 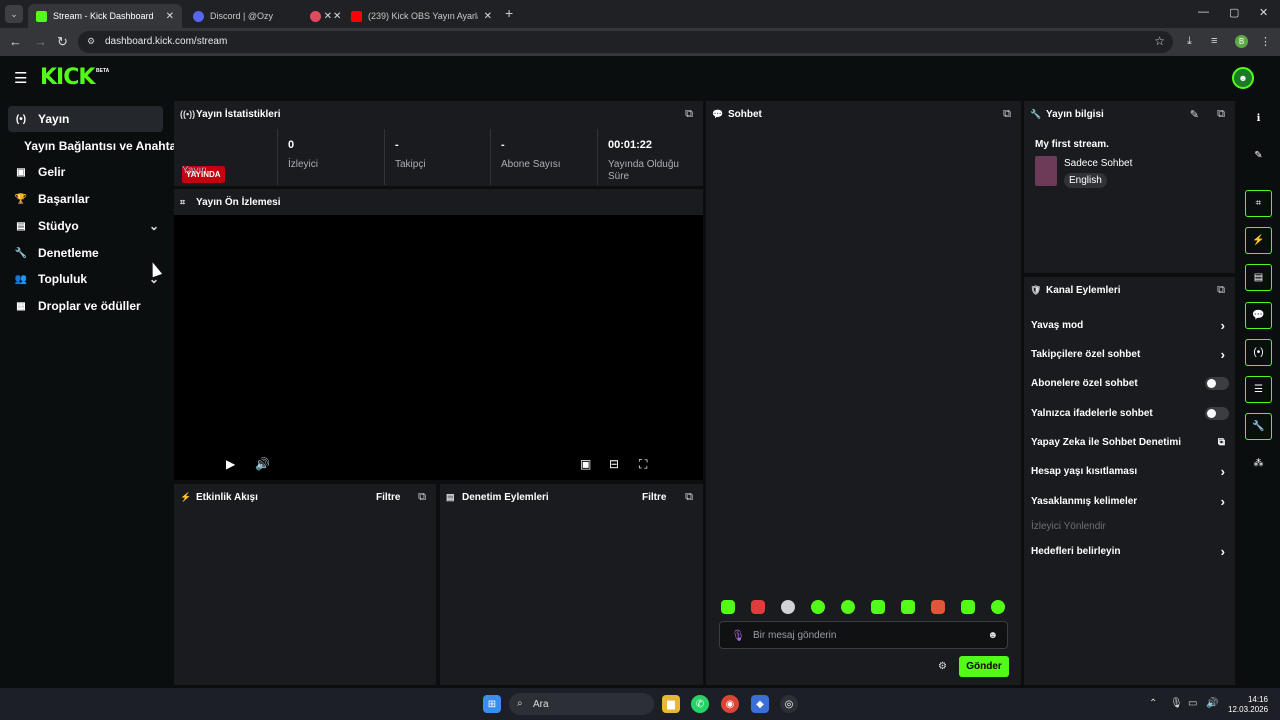 What do you see at coordinates (1217, 383) in the screenshot?
I see `subscriber-only-toggle` at bounding box center [1217, 383].